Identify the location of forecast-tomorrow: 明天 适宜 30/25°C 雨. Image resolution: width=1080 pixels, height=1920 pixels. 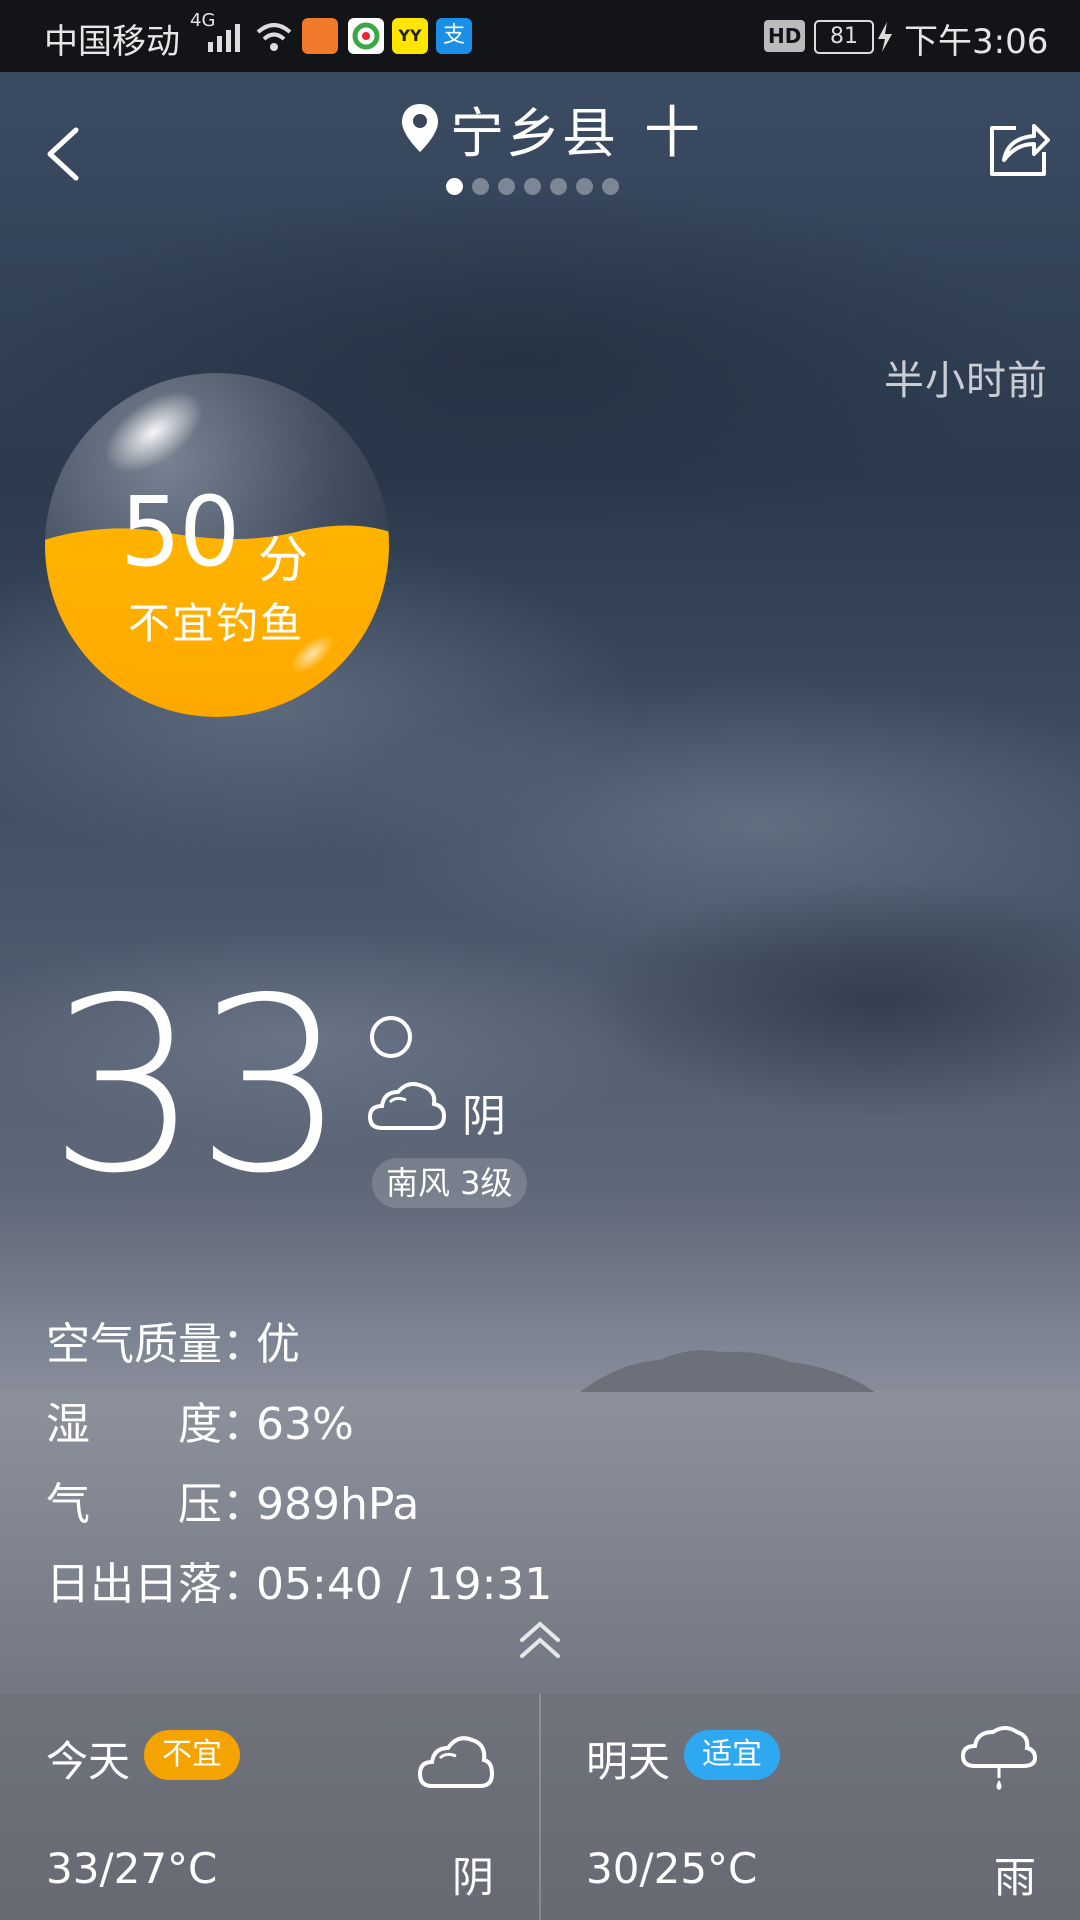
(810, 1807).